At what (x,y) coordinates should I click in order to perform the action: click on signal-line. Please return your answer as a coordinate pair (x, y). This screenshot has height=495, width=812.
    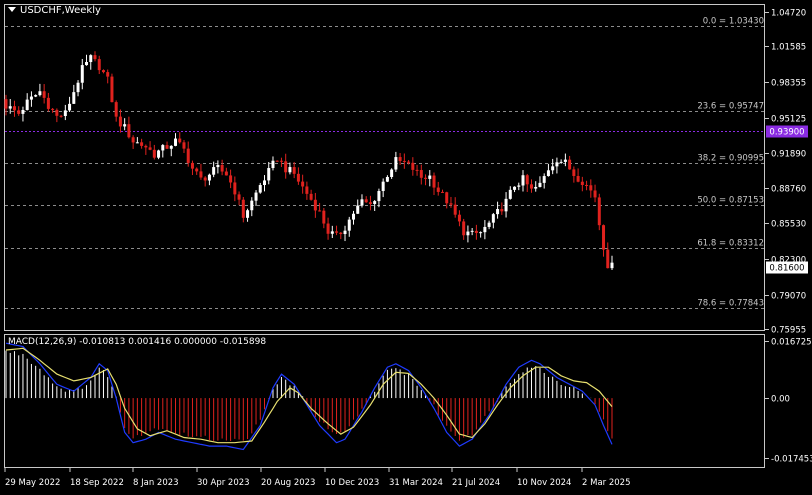
    Looking at the image, I should click on (309, 395).